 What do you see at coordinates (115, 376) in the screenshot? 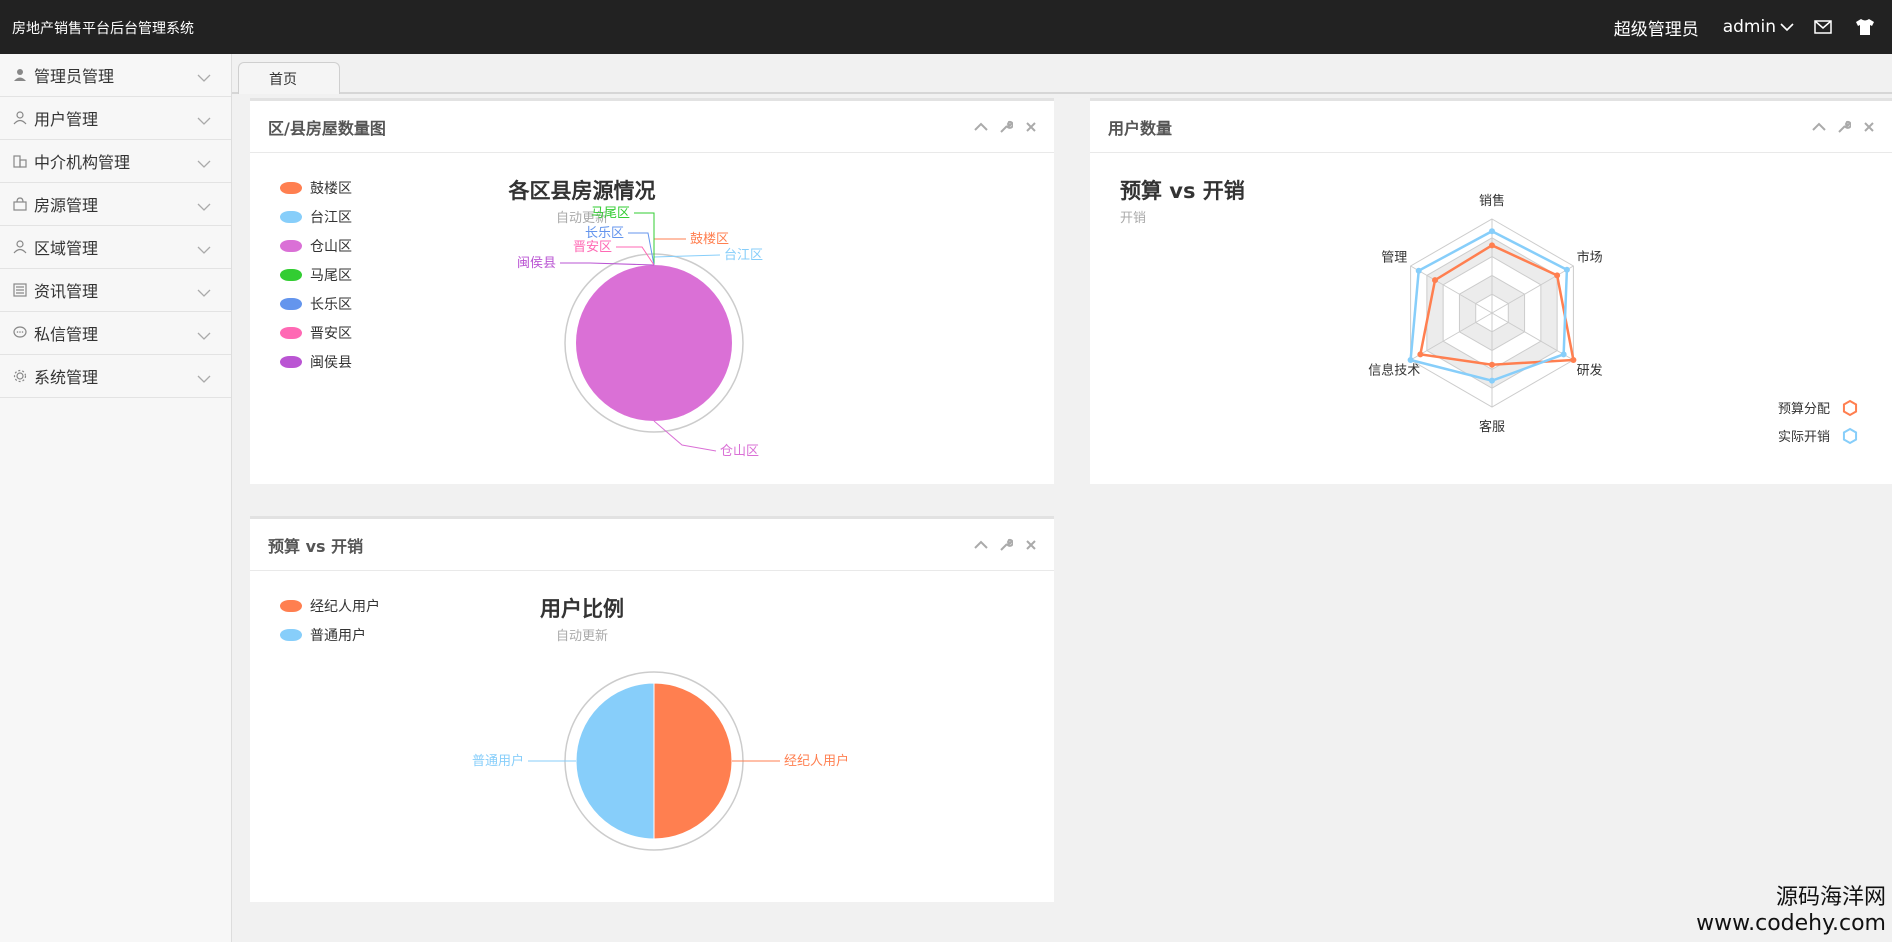
I see `sidebar-item-7: 系统管理` at bounding box center [115, 376].